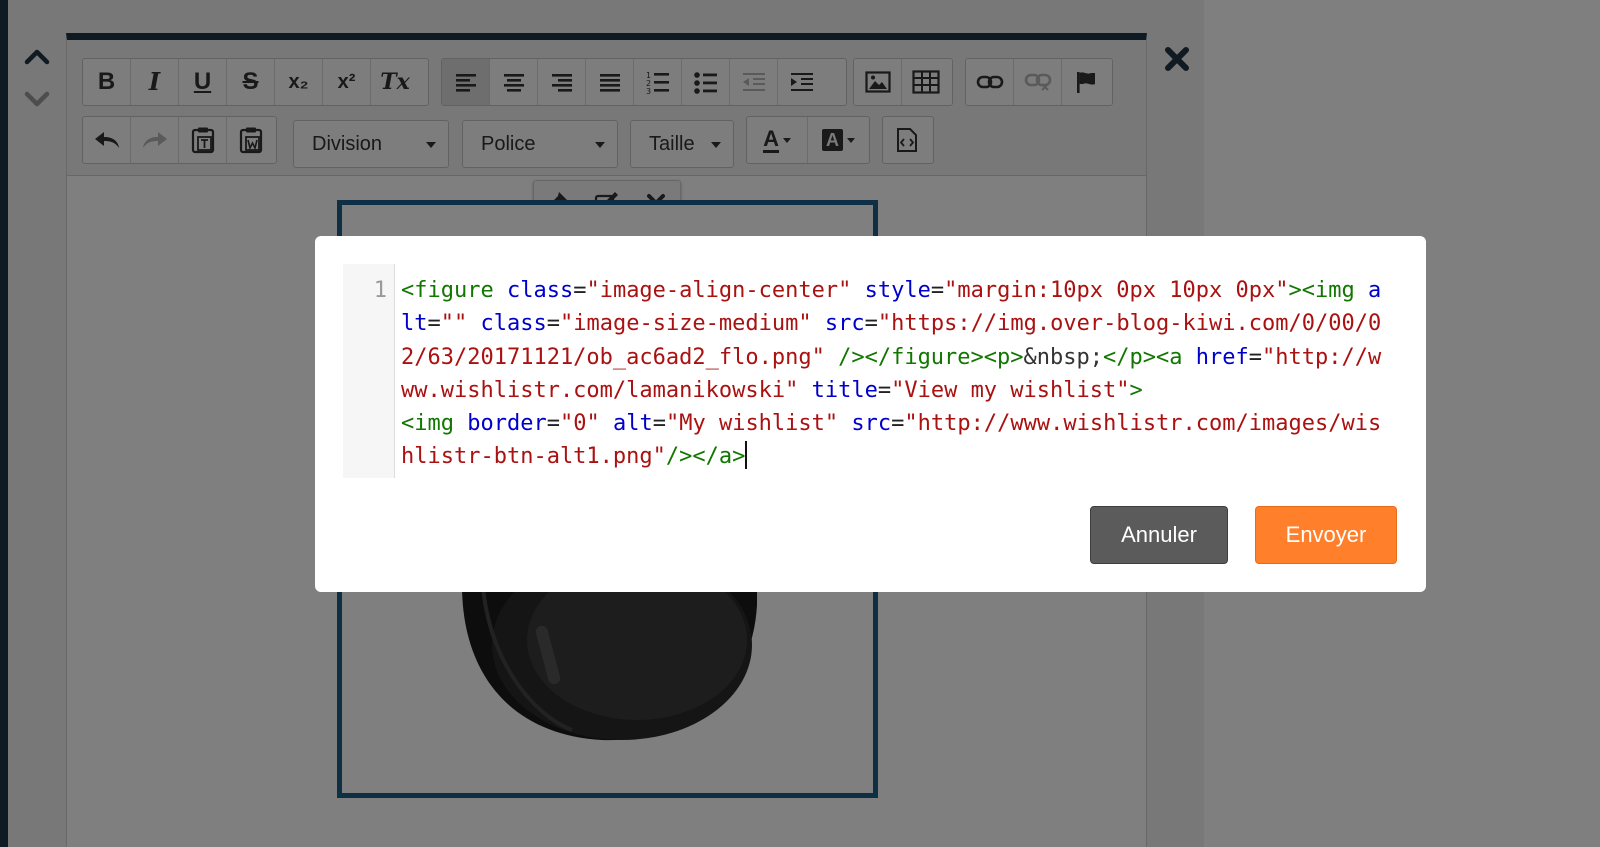 Image resolution: width=1600 pixels, height=847 pixels. I want to click on code-token: ><img, so click(1321, 290).